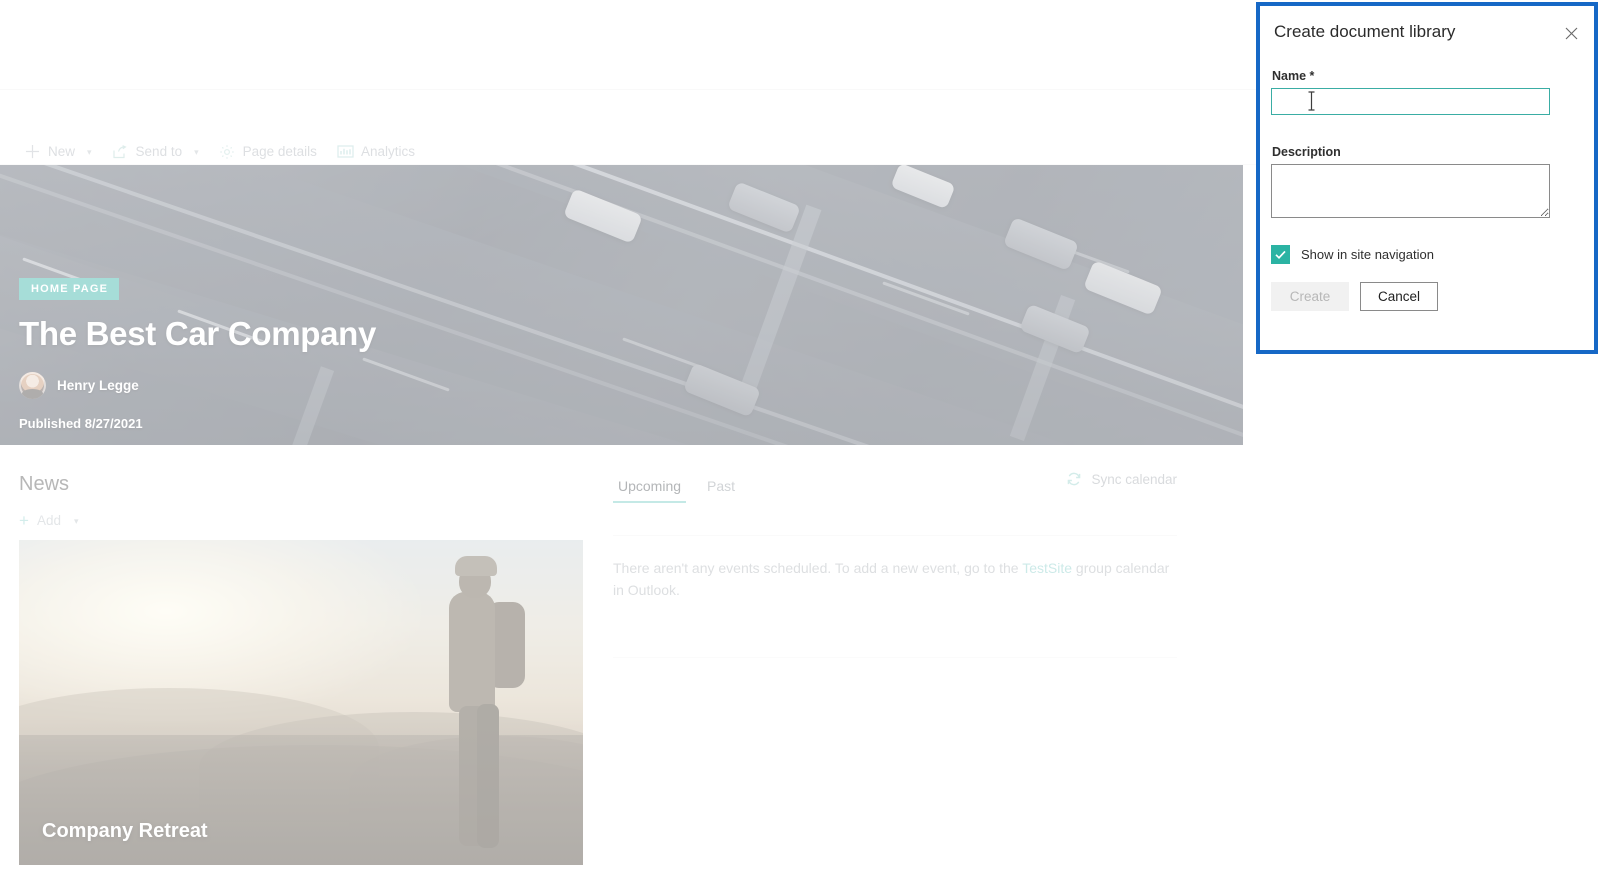  What do you see at coordinates (62, 151) in the screenshot?
I see `command-new-label: New` at bounding box center [62, 151].